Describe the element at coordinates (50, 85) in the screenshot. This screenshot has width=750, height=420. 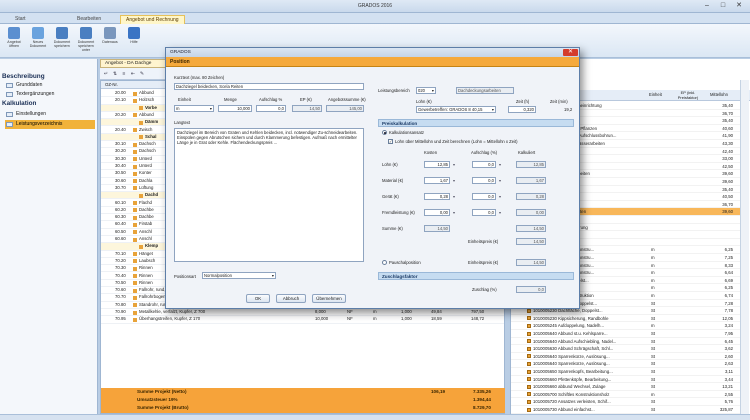
I see `nav-item-grunddaten: Grunddaten` at that location.